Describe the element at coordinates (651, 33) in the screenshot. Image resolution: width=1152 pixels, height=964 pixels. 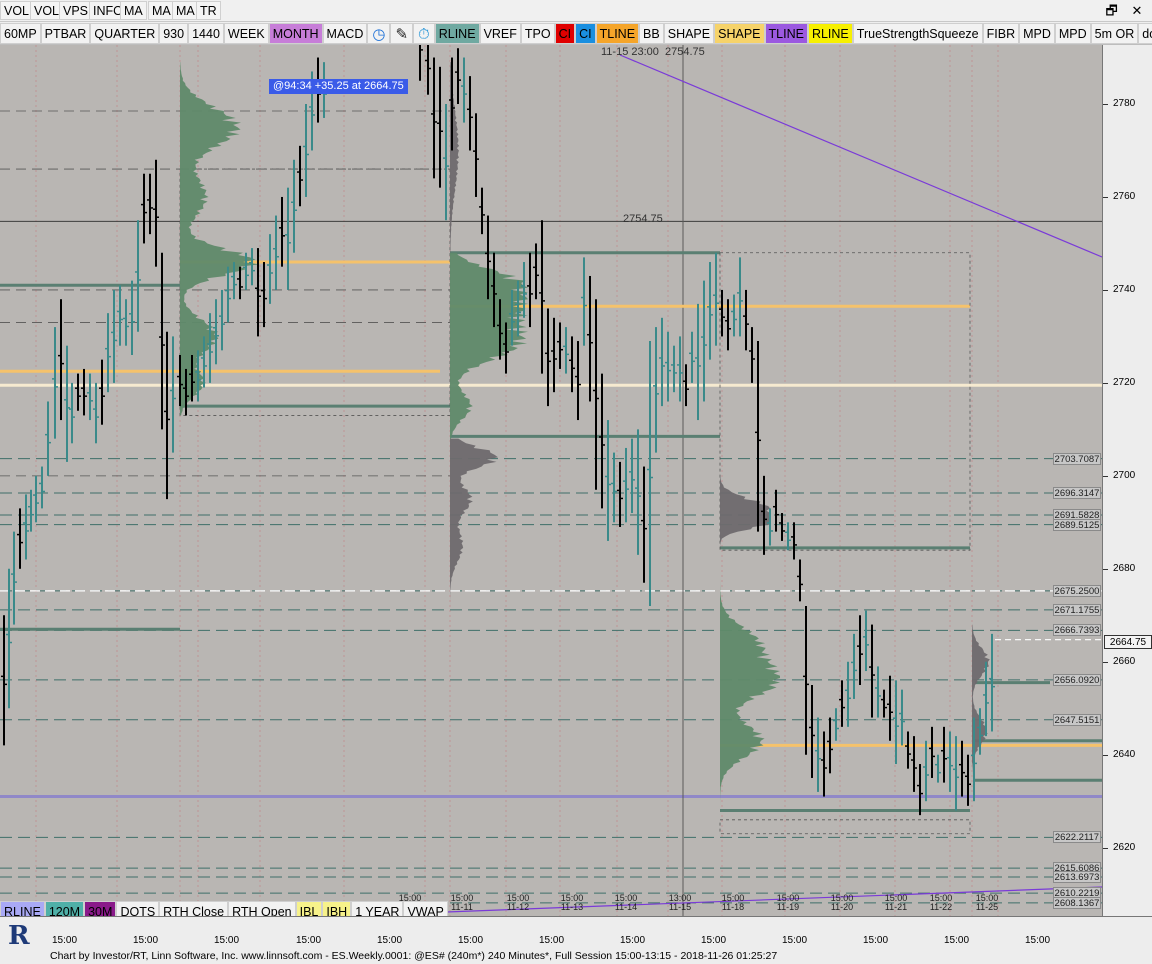
I see `tool-bb-button: BB` at that location.